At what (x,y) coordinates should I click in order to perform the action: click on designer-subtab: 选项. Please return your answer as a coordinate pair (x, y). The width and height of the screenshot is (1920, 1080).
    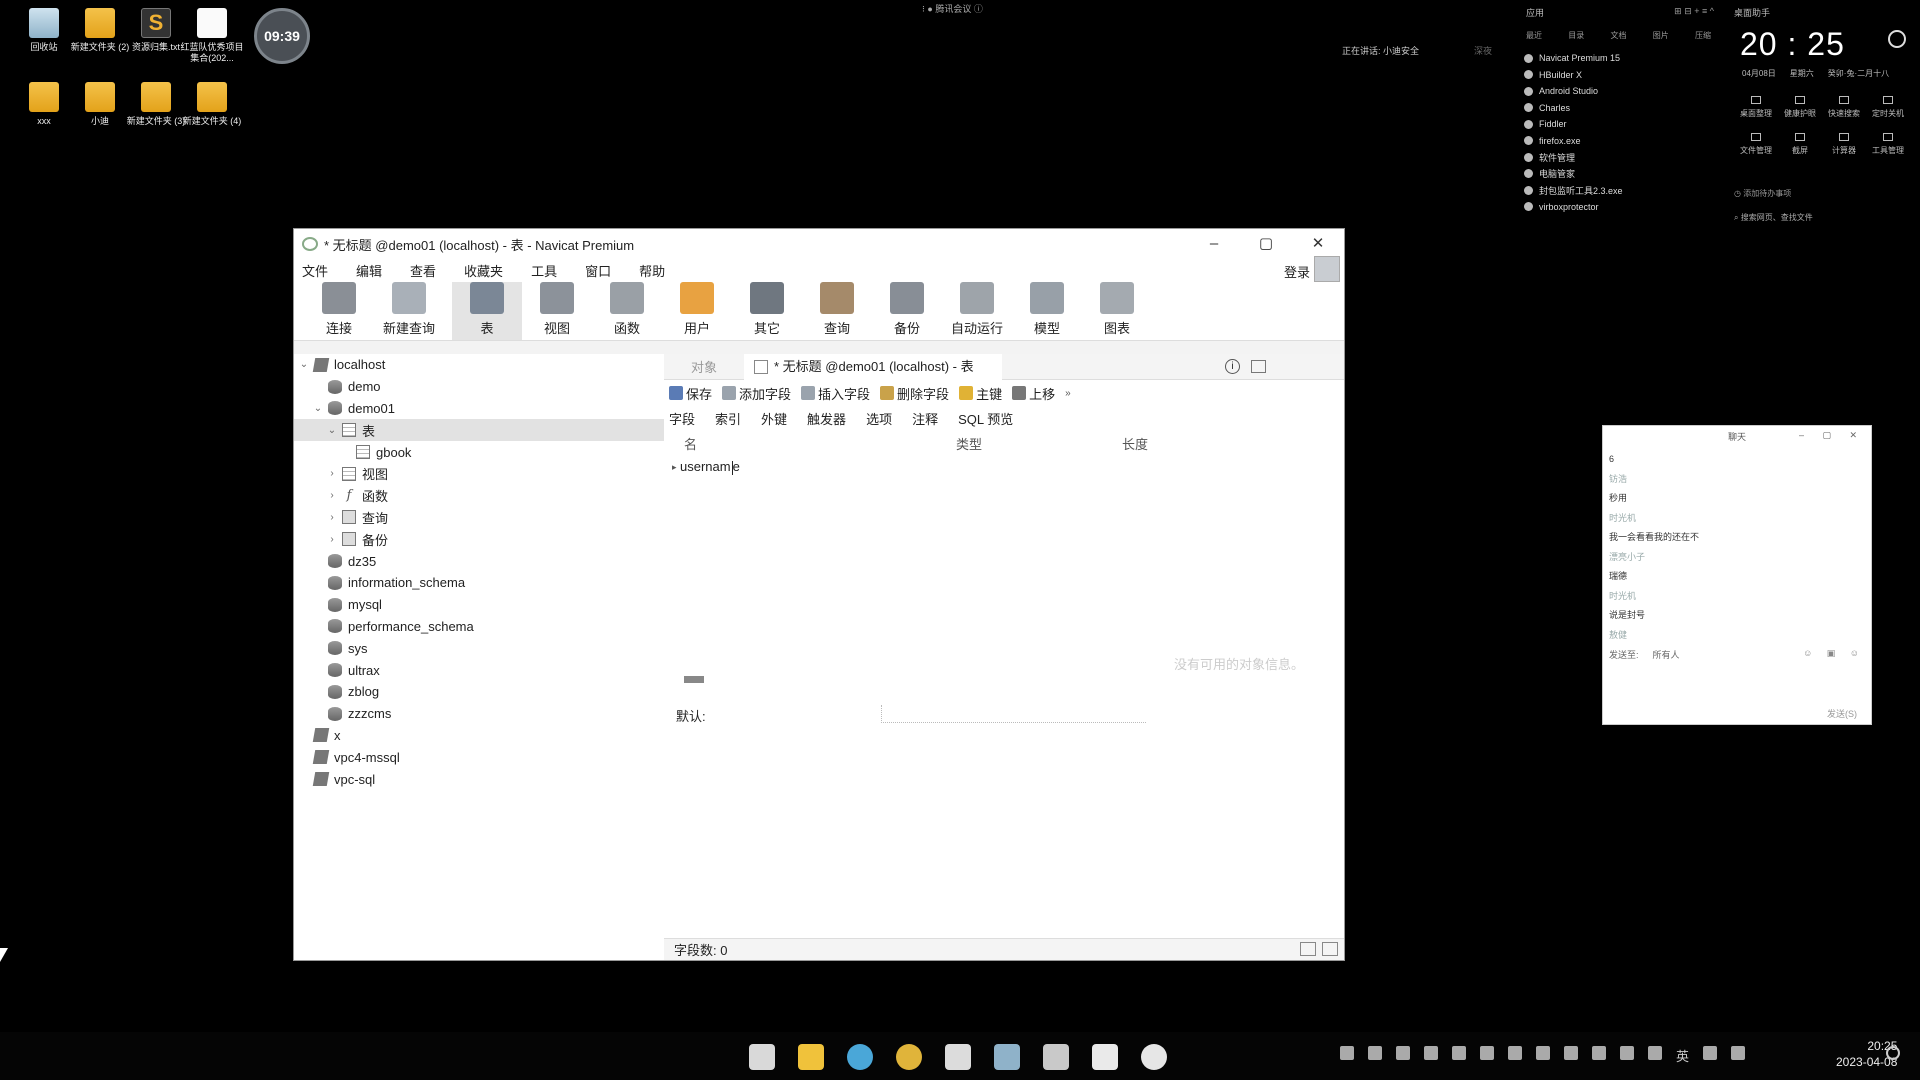
    Looking at the image, I should click on (879, 418).